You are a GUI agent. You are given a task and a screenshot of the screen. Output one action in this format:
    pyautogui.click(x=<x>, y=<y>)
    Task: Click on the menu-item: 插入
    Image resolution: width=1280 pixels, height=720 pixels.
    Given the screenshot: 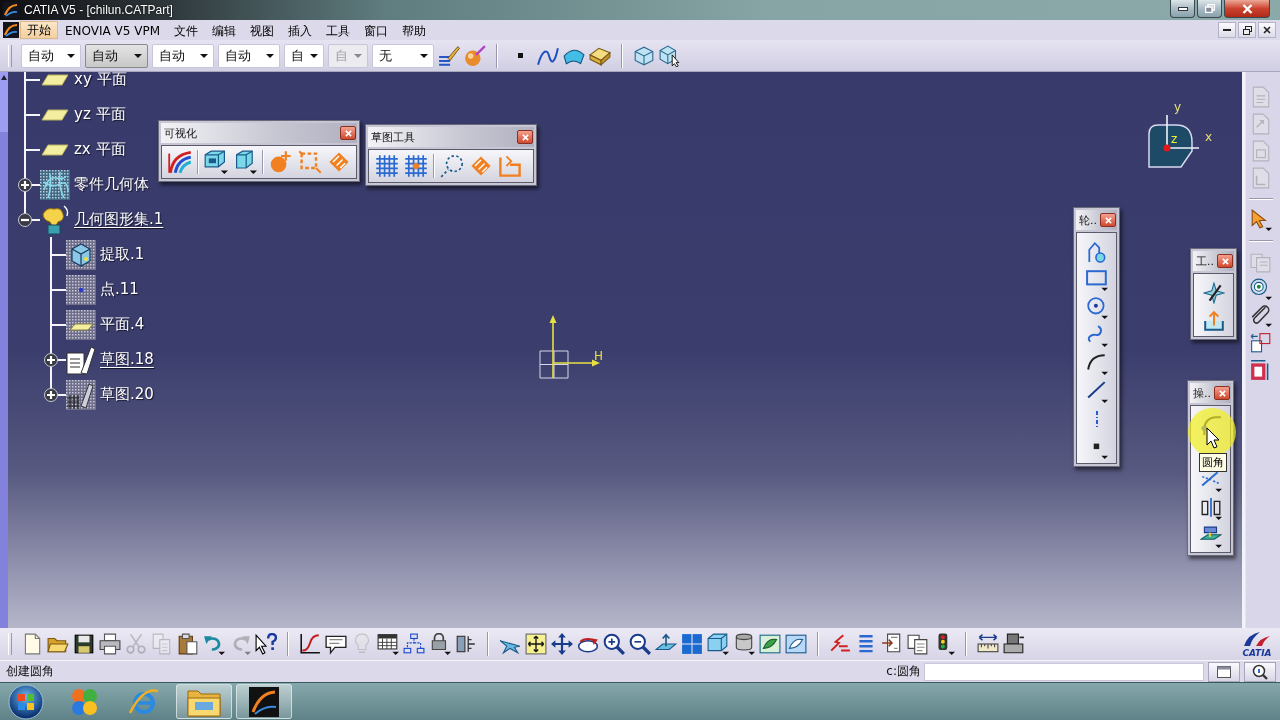 What is the action you would take?
    pyautogui.click(x=300, y=30)
    